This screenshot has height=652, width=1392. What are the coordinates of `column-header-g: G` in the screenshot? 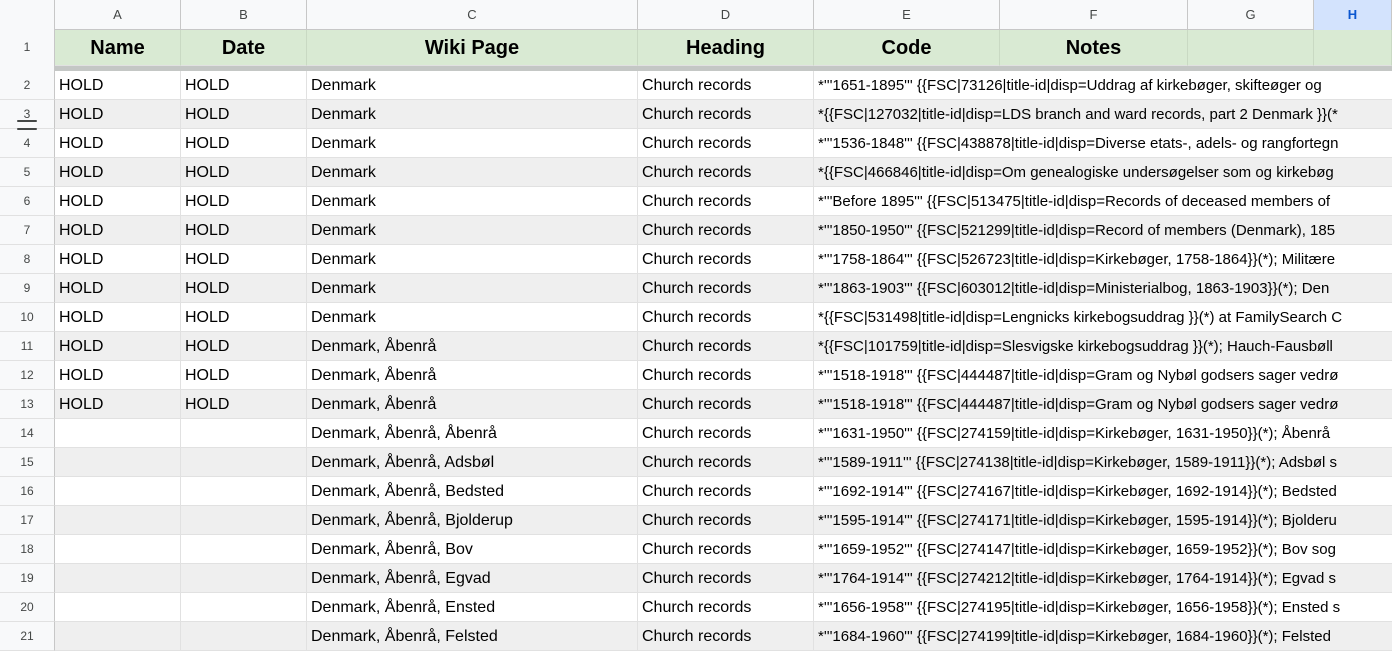 It's located at (1251, 15).